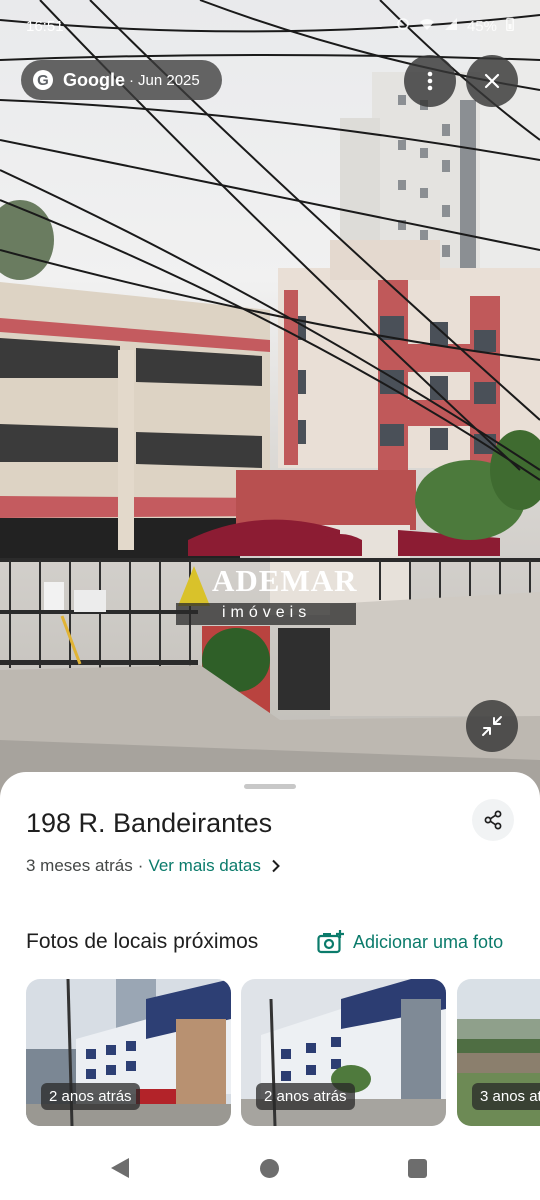 Image resolution: width=540 pixels, height=1200 pixels. Describe the element at coordinates (43, 80) in the screenshot. I see `google-logo-icon: G` at that location.